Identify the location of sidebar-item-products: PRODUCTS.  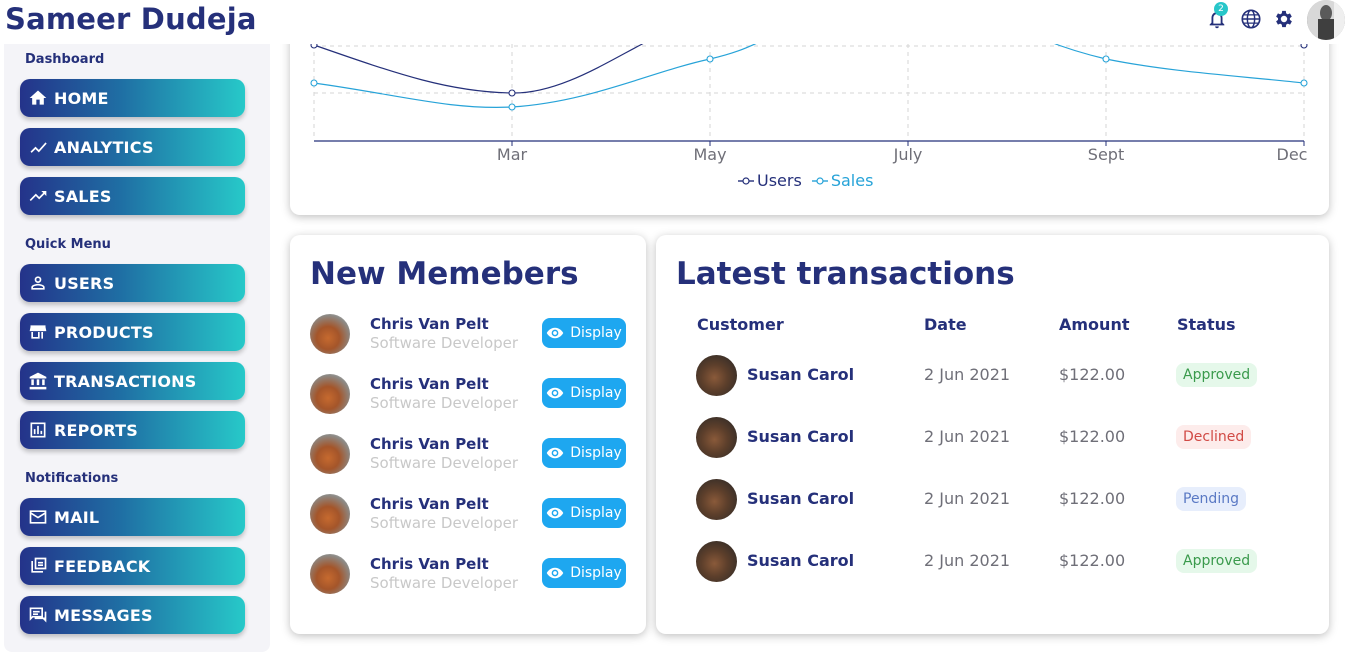
(132, 332).